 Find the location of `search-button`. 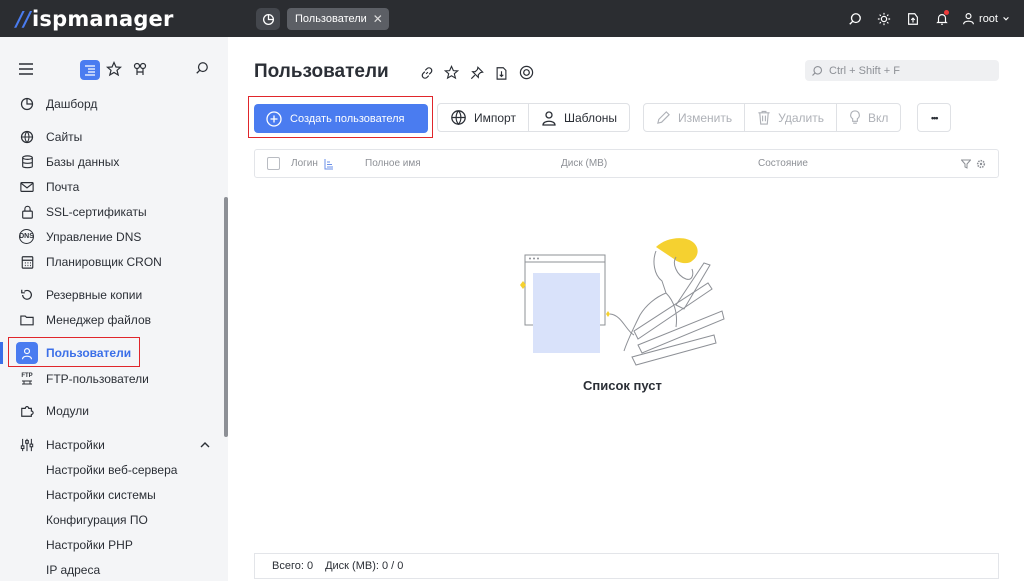

search-button is located at coordinates (854, 18).